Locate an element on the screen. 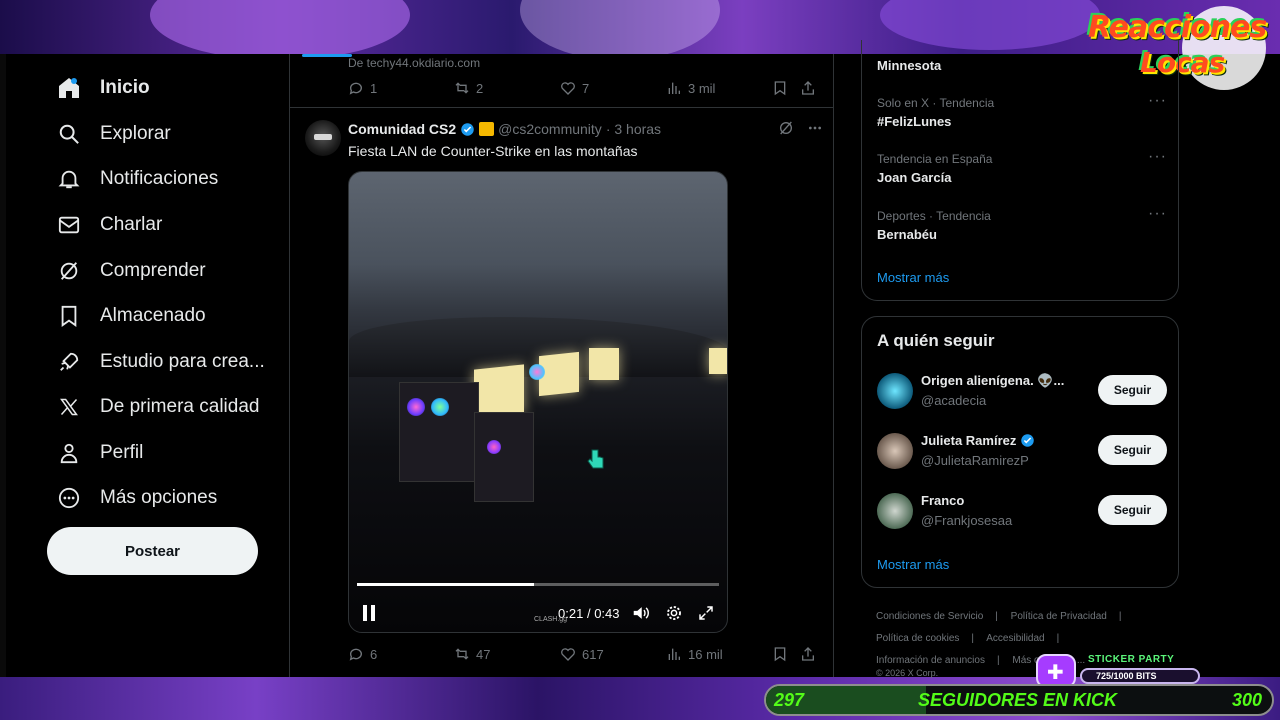 The width and height of the screenshot is (1280, 720). fullscreen-button is located at coordinates (706, 613).